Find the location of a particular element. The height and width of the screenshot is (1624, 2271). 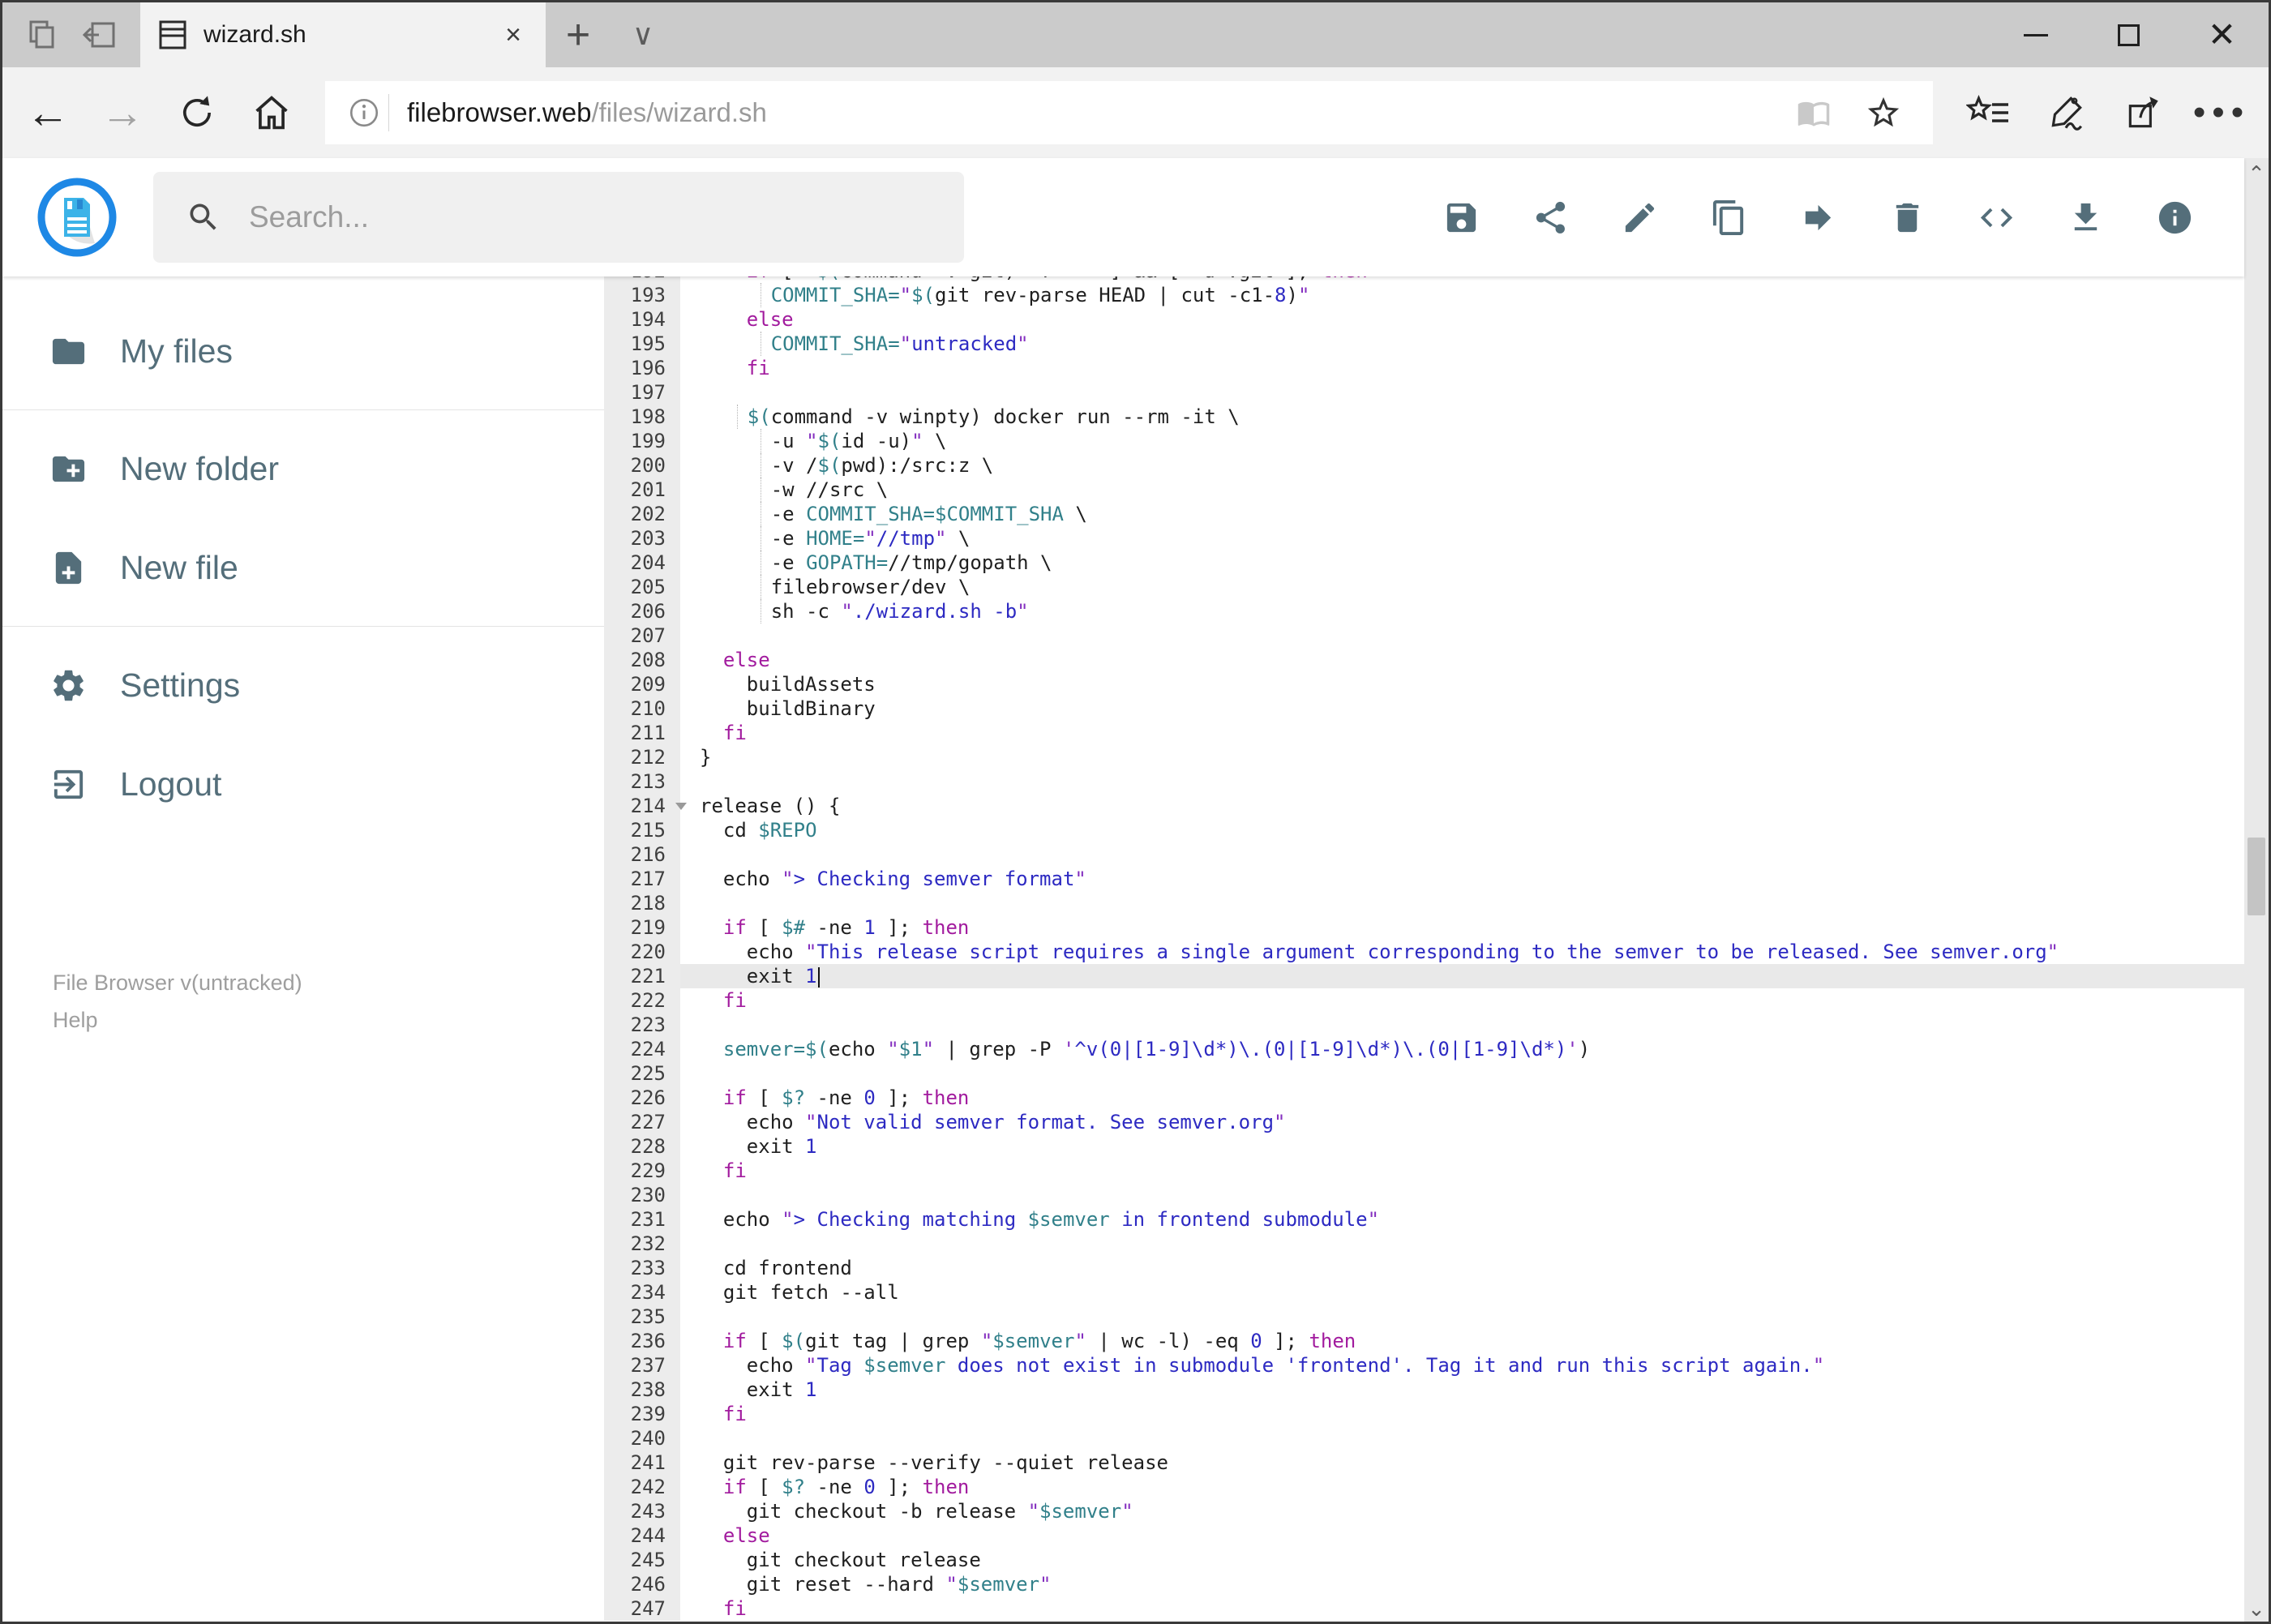

code-line: 239 fi is located at coordinates (1424, 1414).